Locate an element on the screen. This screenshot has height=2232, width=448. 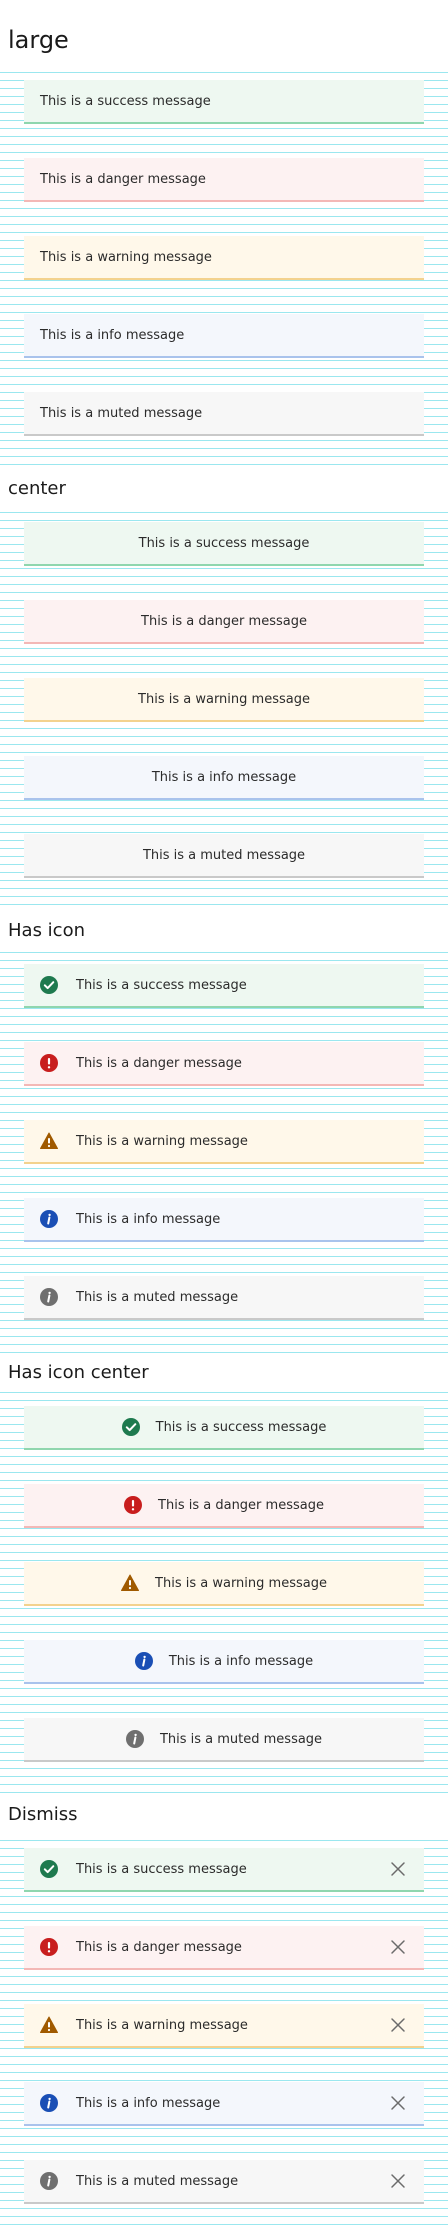
section-heading-large: large is located at coordinates (224, 33).